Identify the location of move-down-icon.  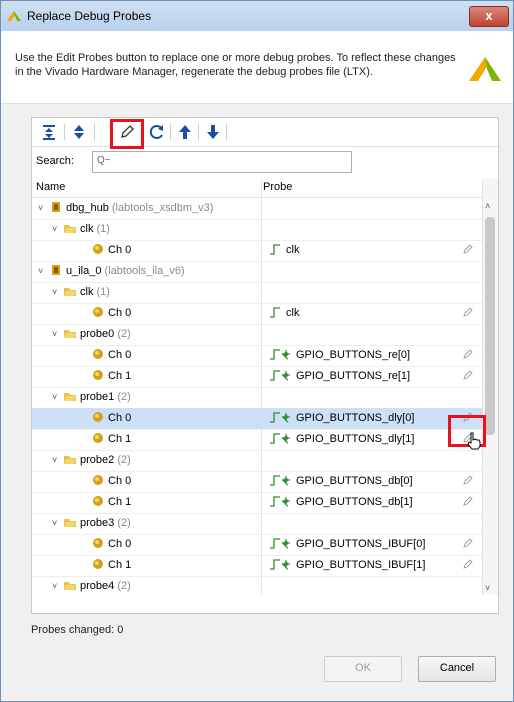
(213, 132).